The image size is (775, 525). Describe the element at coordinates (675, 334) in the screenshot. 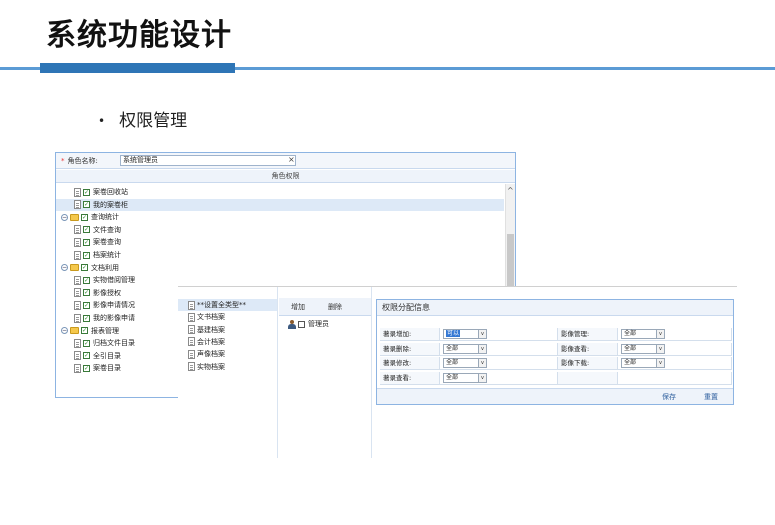

I see `perm-value-cell: 全部 v` at that location.